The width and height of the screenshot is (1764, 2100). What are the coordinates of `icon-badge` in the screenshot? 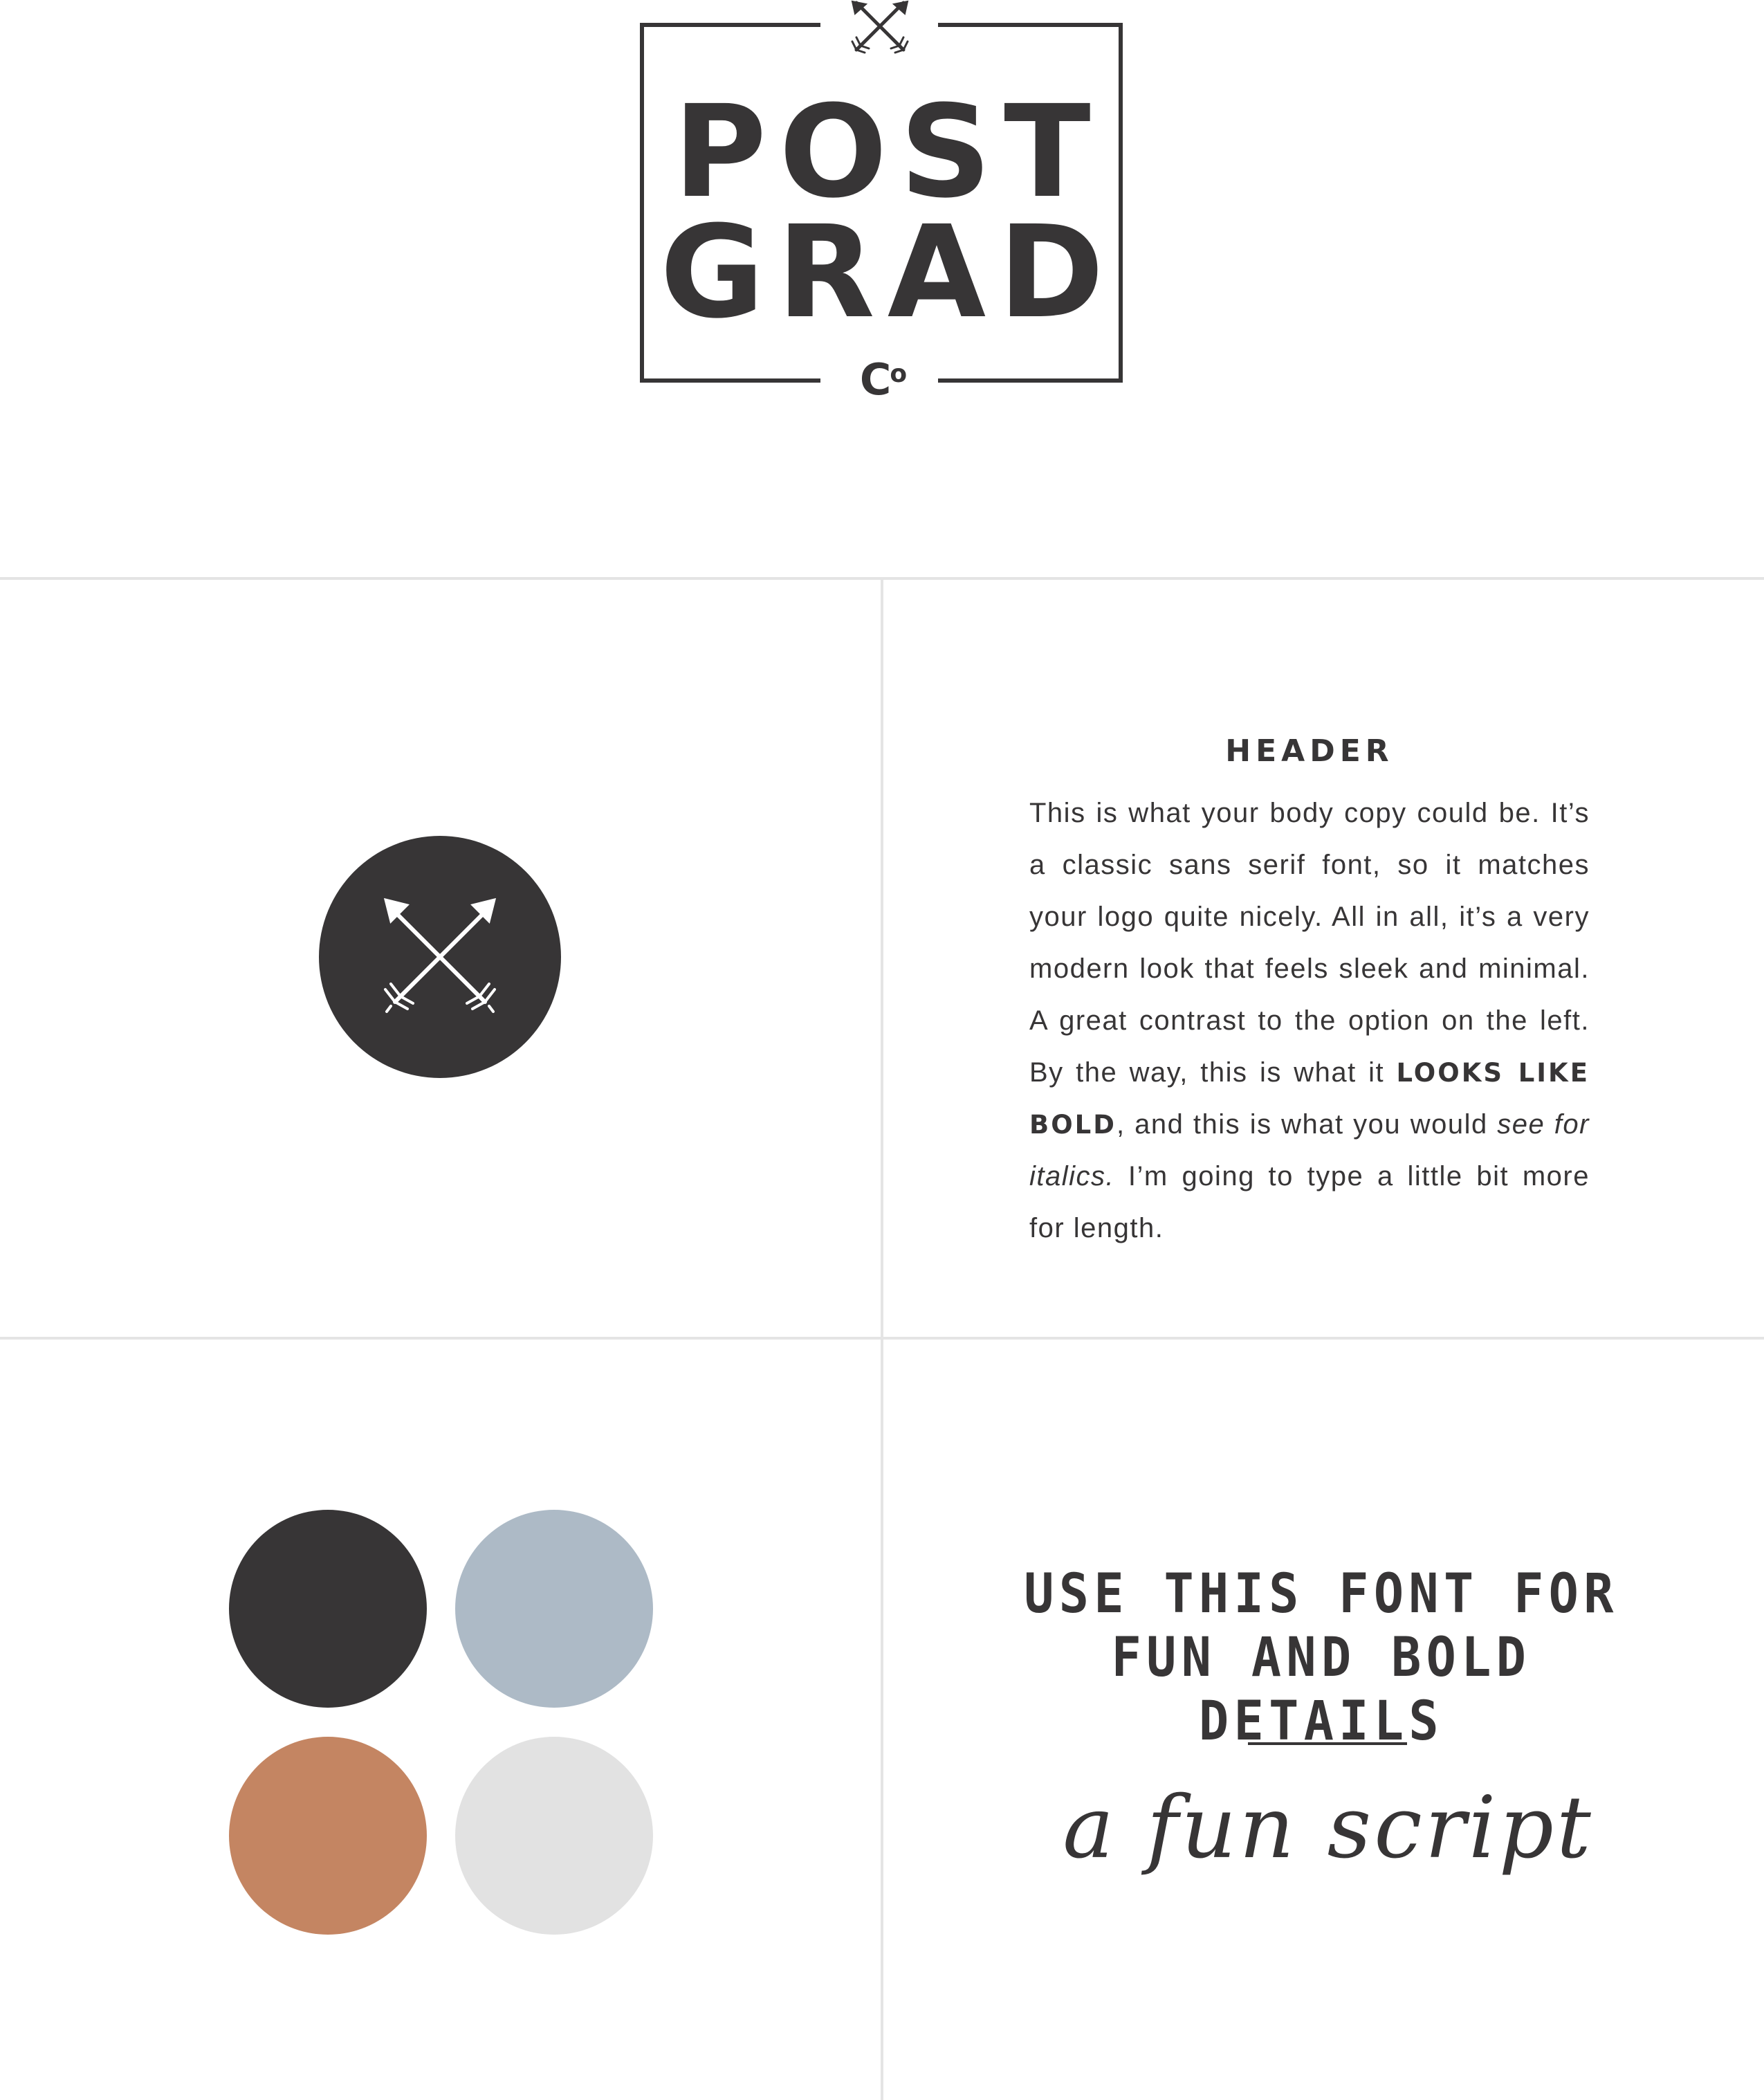 It's located at (440, 957).